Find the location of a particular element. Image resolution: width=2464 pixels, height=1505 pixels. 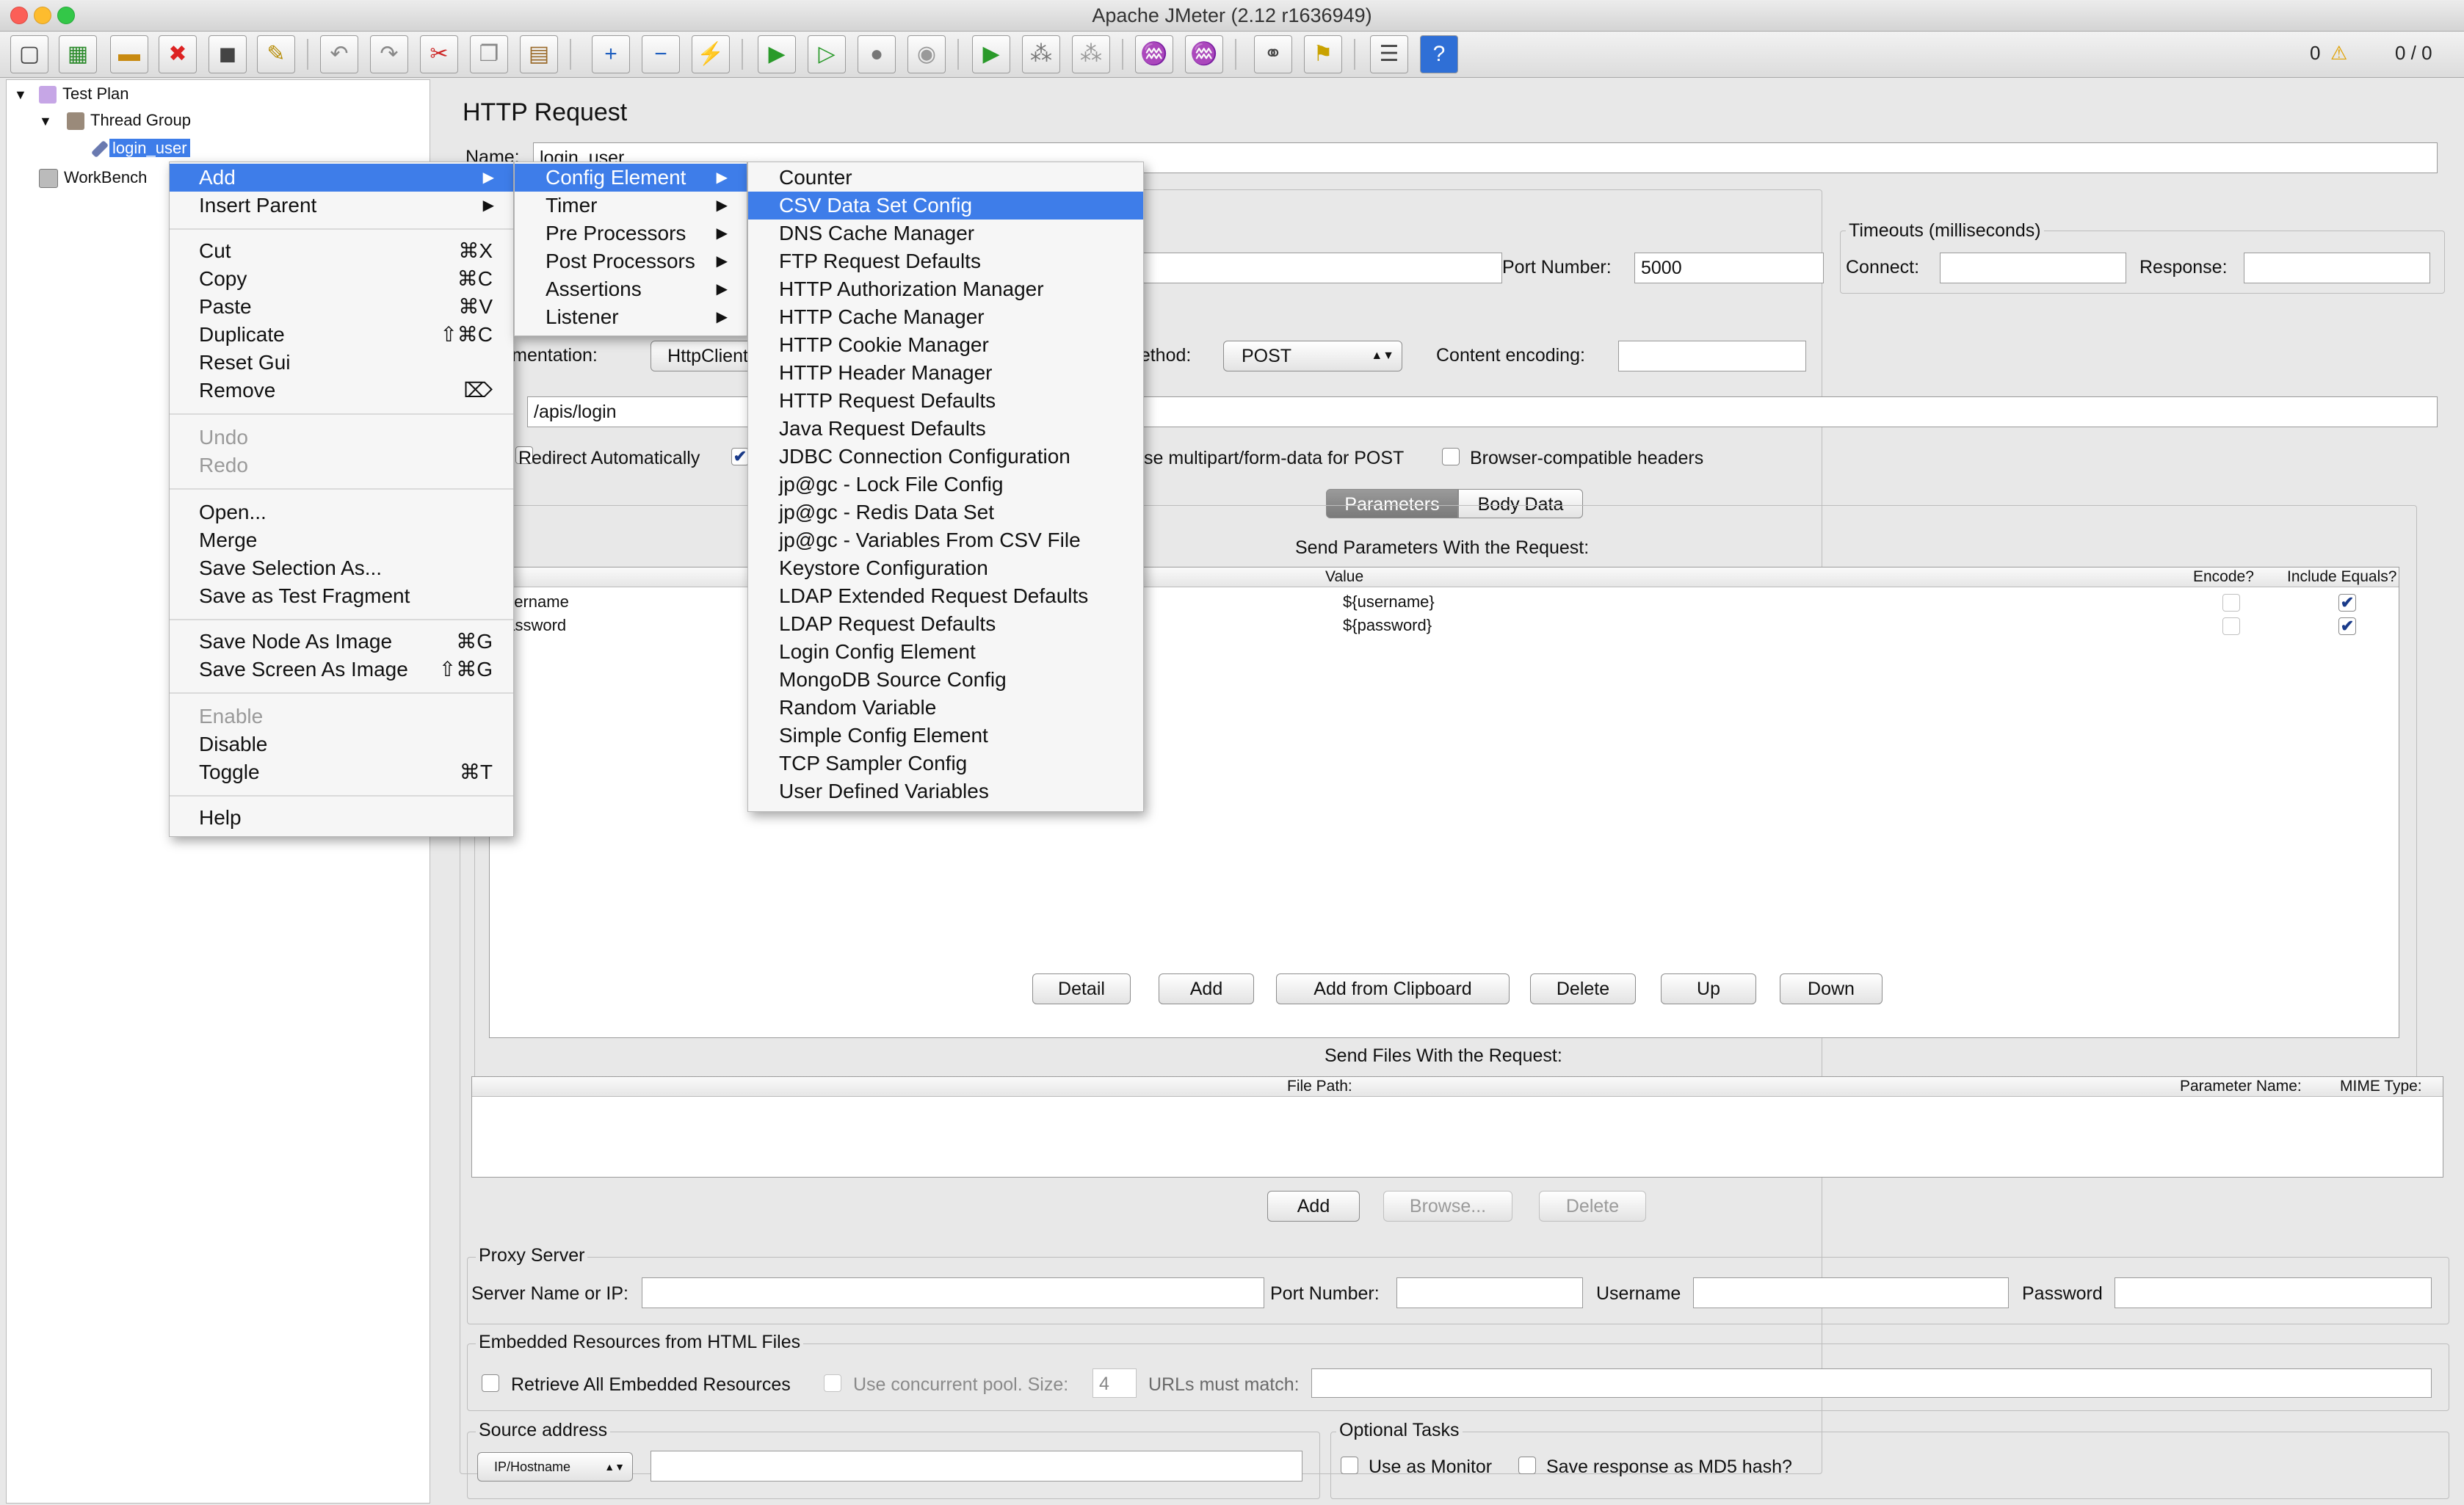

config-item-mongodb: MongoDB Source Config is located at coordinates (946, 680).